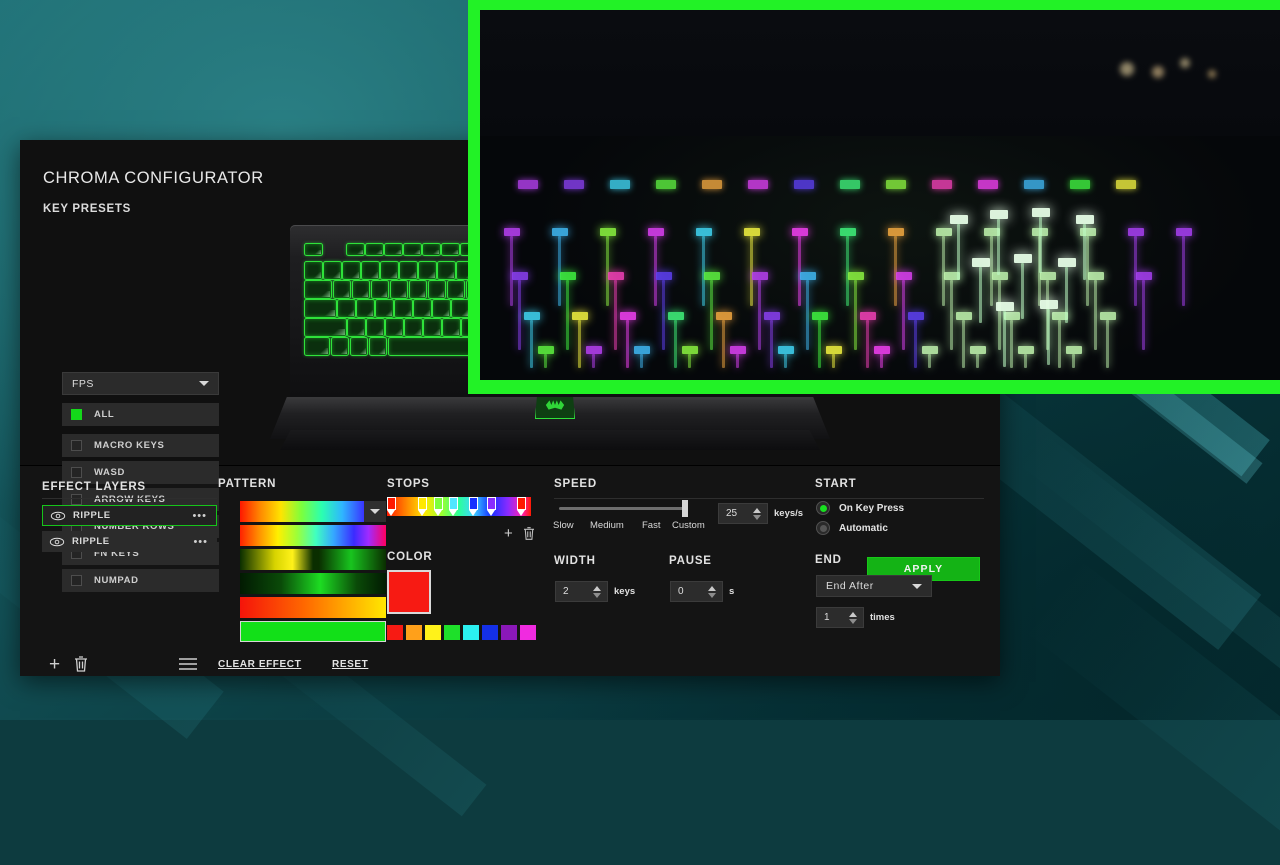 The width and height of the screenshot is (1280, 865). I want to click on radio-label-automatic: Automatic, so click(863, 528).